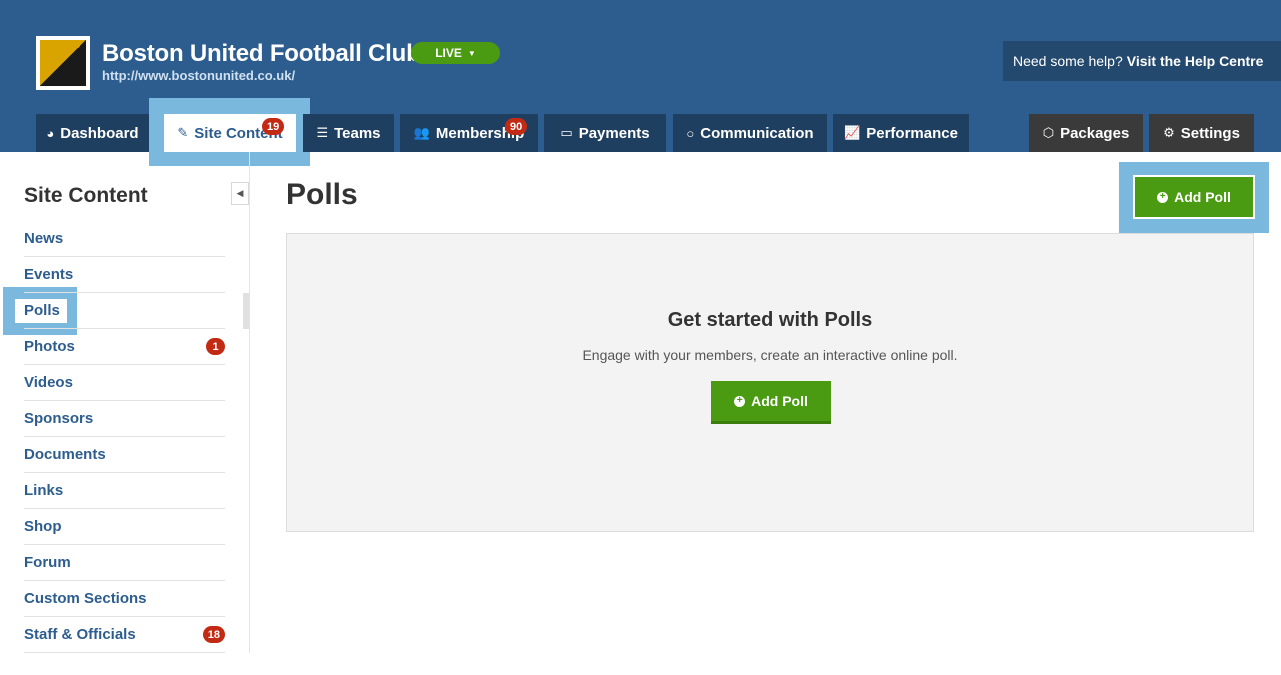 This screenshot has height=675, width=1281. I want to click on sidebar-item-label: Documents, so click(65, 454).